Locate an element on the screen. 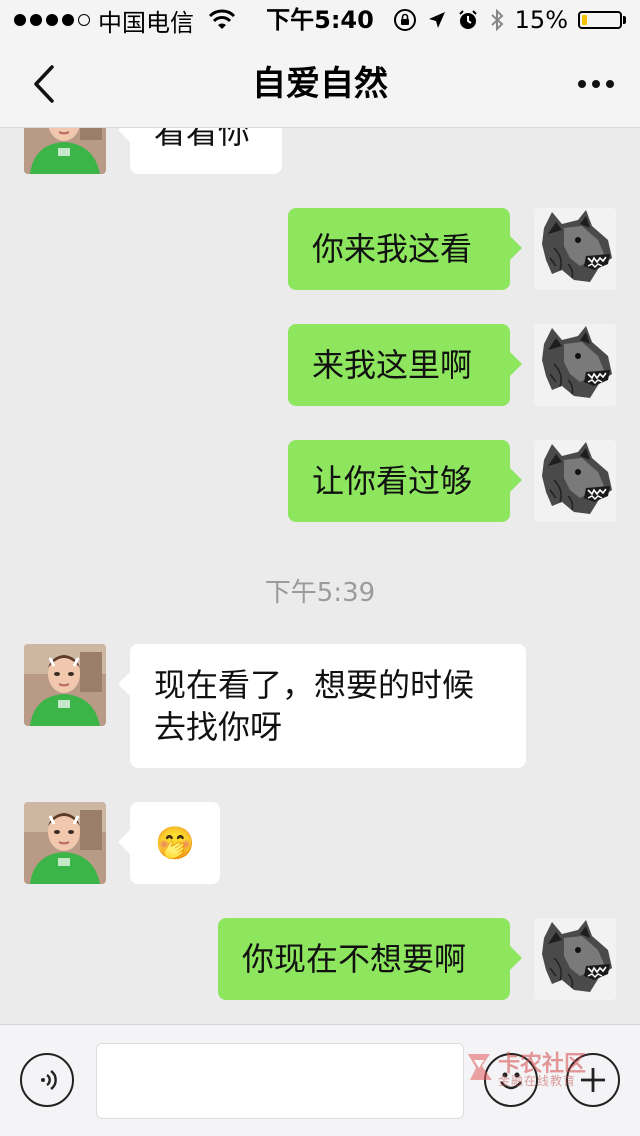  message-bubble-received: 🤭 is located at coordinates (169, 843).